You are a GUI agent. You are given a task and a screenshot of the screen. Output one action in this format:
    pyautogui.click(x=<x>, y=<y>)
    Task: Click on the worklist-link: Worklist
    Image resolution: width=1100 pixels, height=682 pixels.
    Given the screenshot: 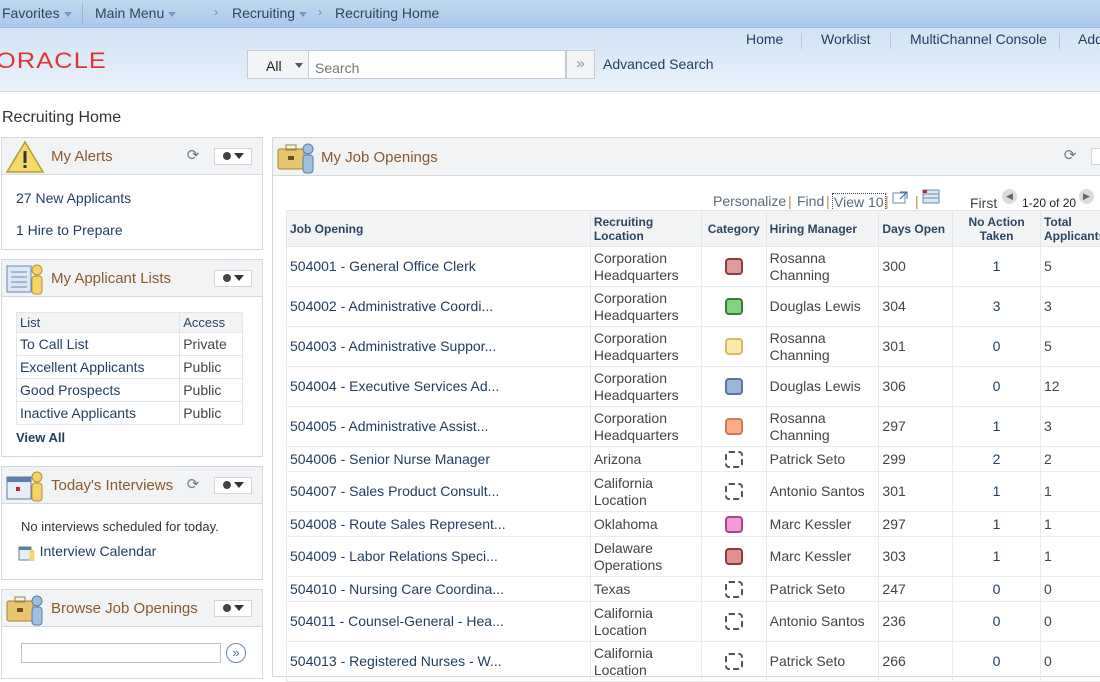 What is the action you would take?
    pyautogui.click(x=846, y=39)
    